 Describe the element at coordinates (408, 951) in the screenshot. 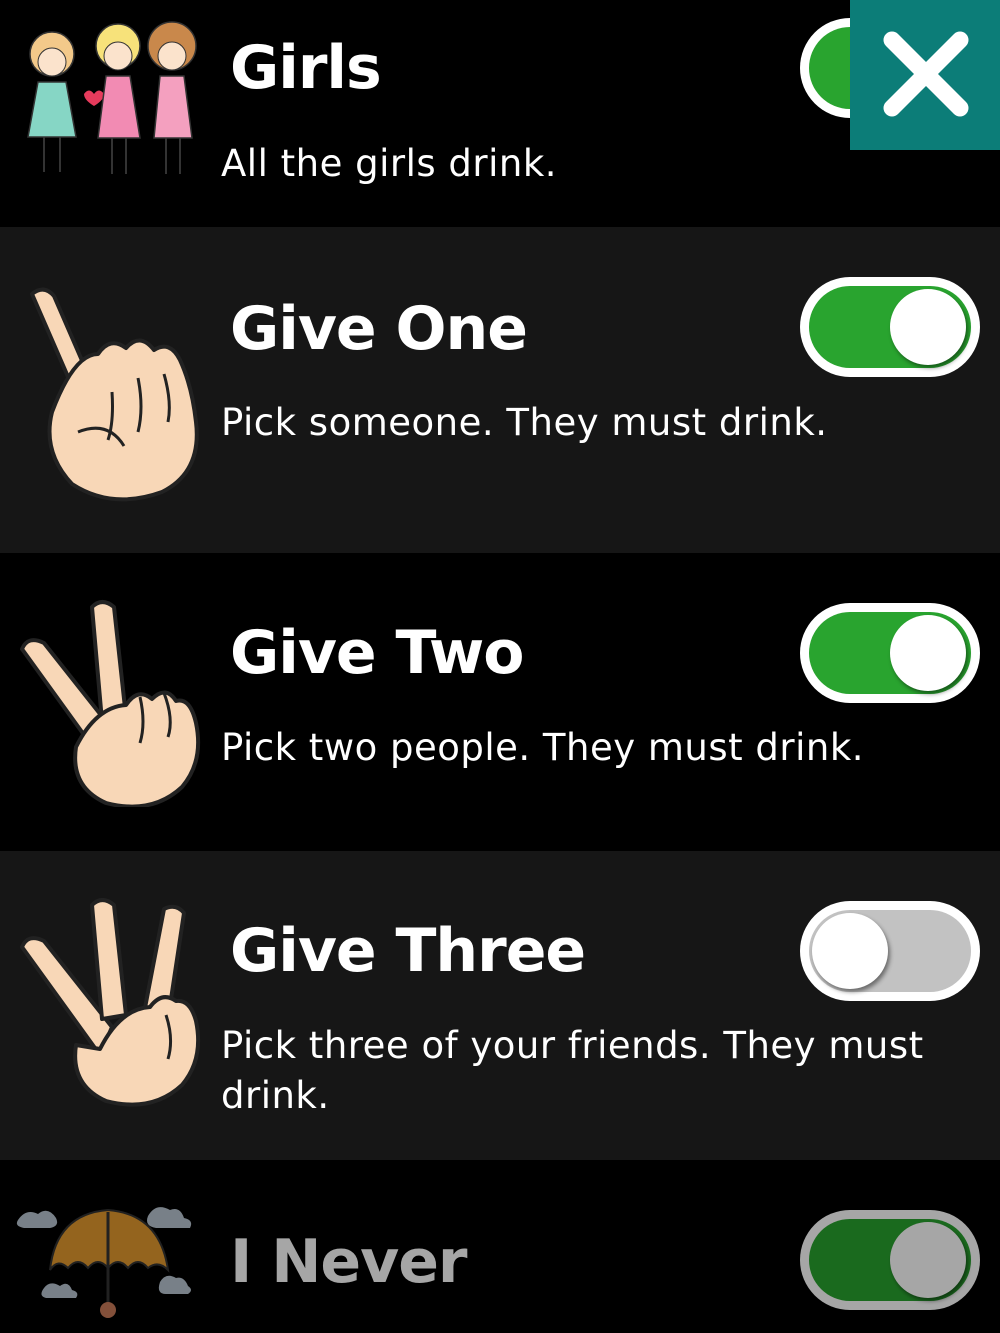

I see `rule-title: Give Three` at that location.